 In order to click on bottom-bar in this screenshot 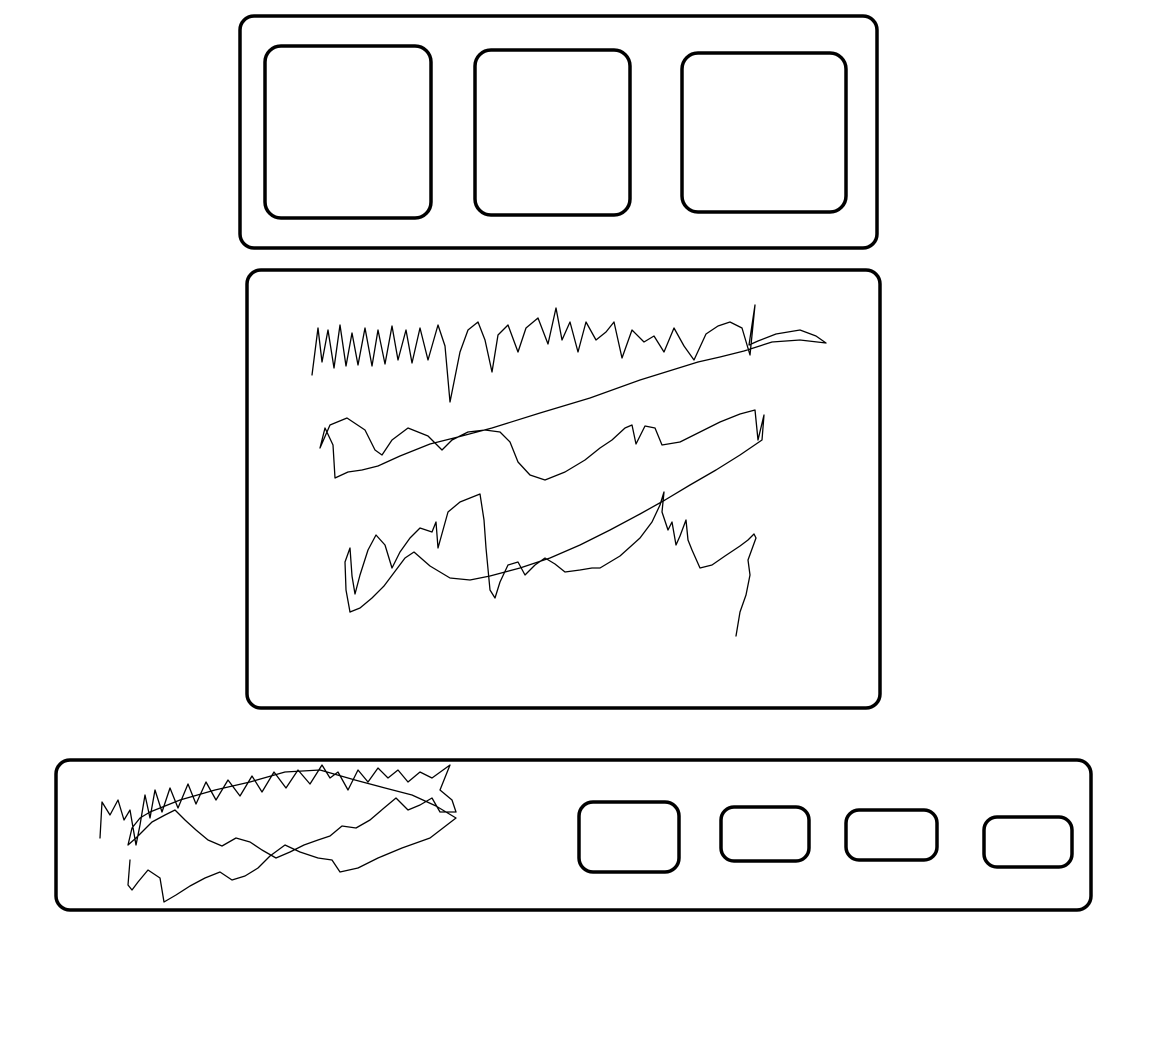, I will do `click(573, 835)`.